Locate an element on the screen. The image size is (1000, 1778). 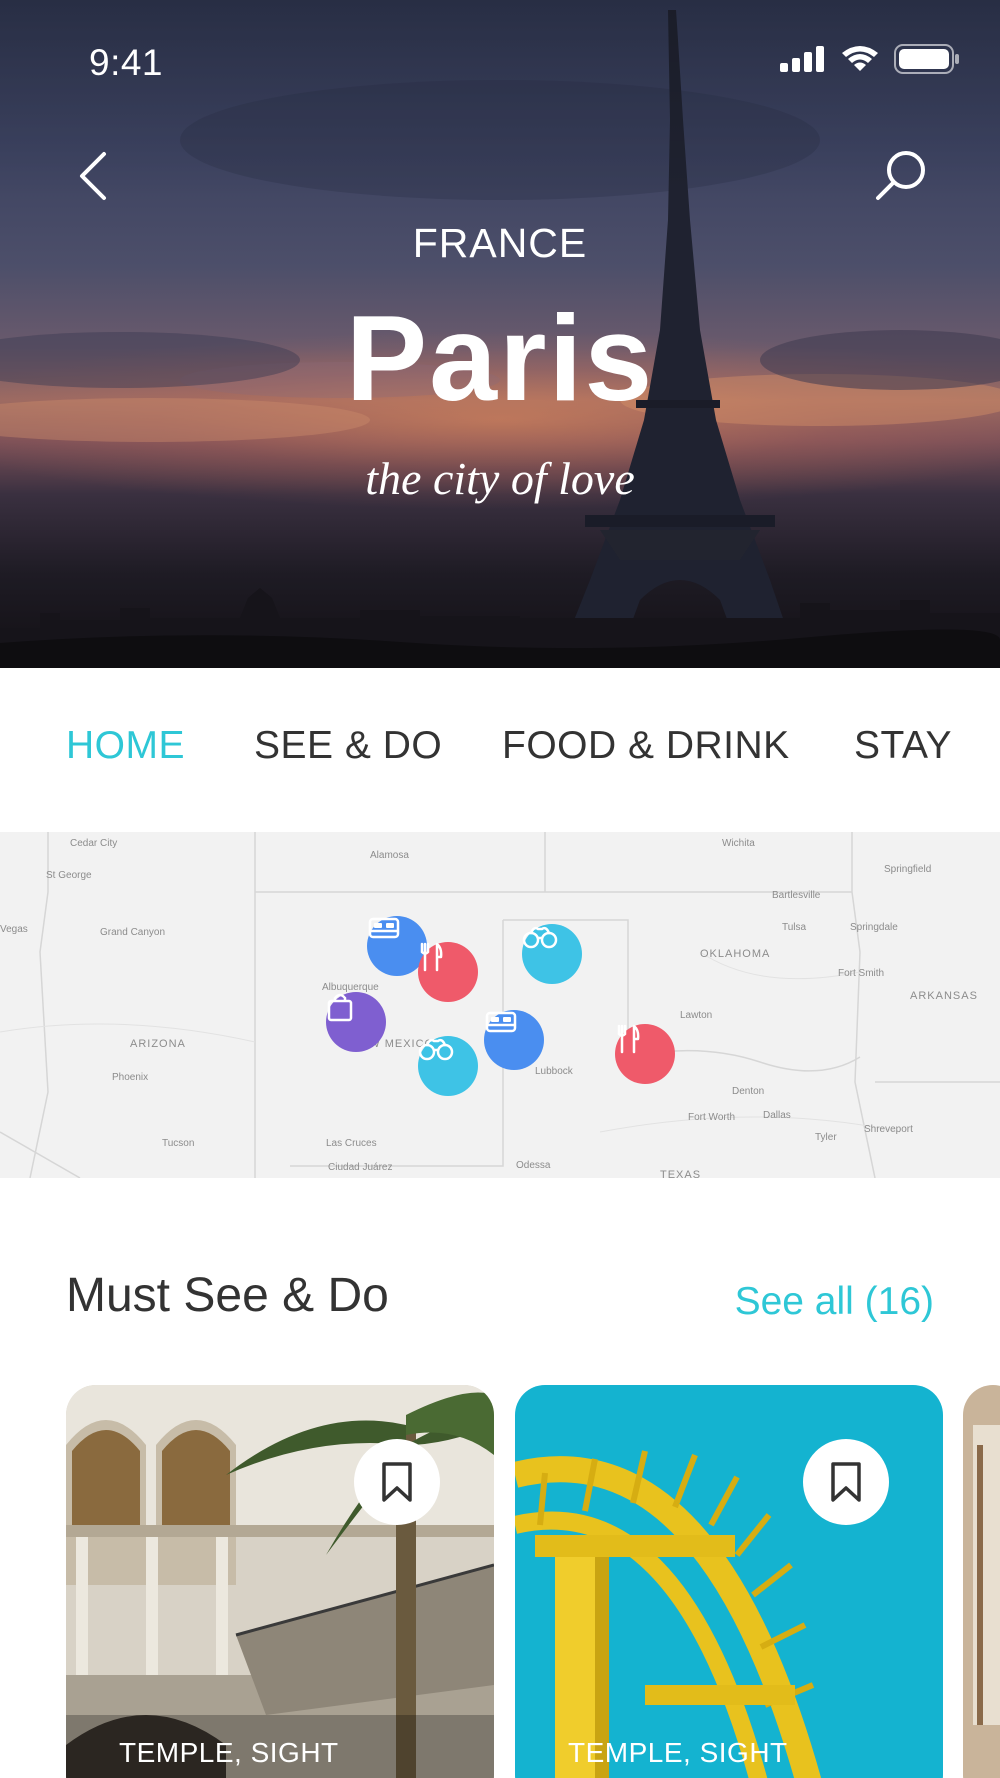
map-label: Shreveport is located at coordinates (888, 1129).